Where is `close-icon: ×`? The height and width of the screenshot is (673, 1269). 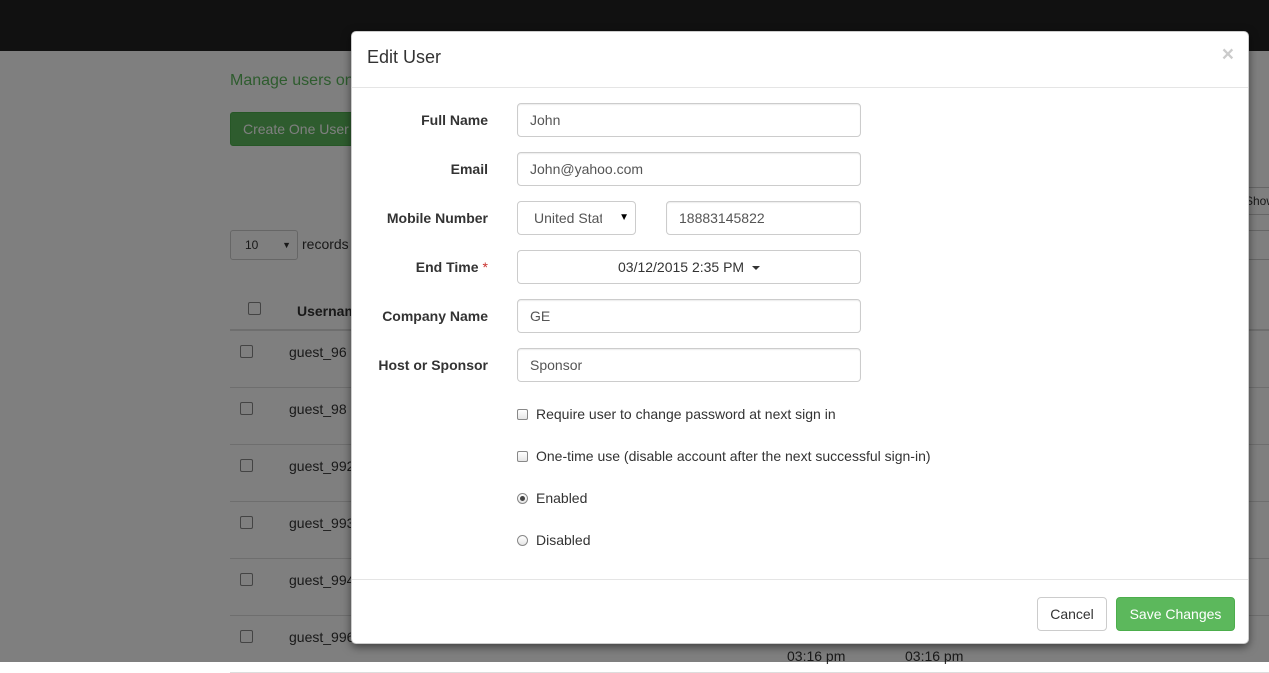
close-icon: × is located at coordinates (1228, 54).